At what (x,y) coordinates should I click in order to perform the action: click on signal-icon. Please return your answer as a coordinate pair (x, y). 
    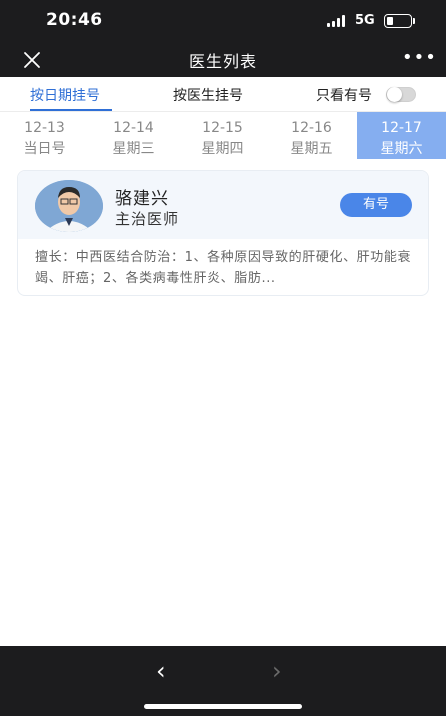
    Looking at the image, I should click on (336, 21).